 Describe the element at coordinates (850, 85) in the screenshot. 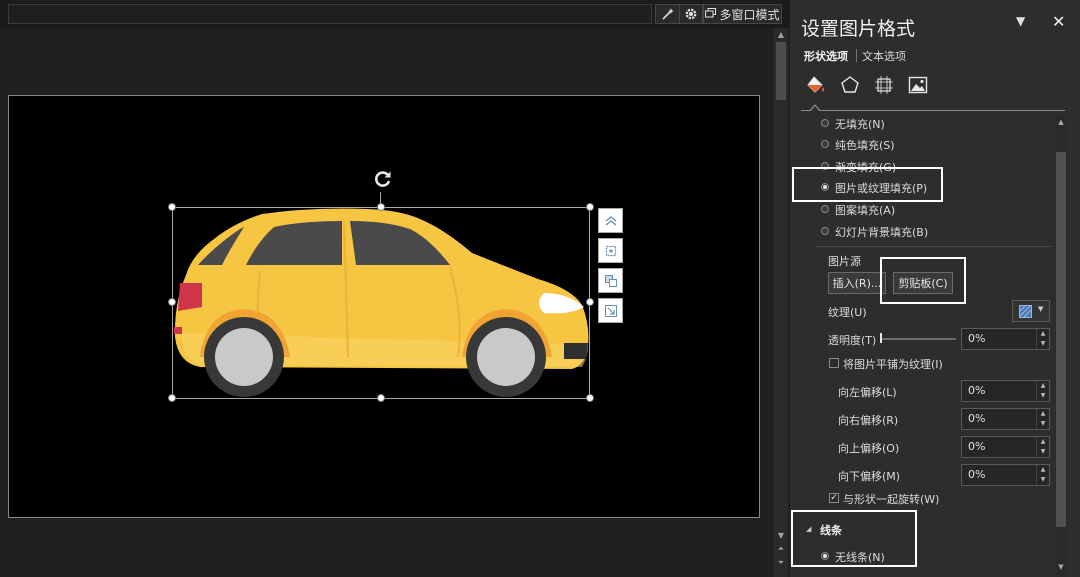

I see `pentagon-icon` at that location.